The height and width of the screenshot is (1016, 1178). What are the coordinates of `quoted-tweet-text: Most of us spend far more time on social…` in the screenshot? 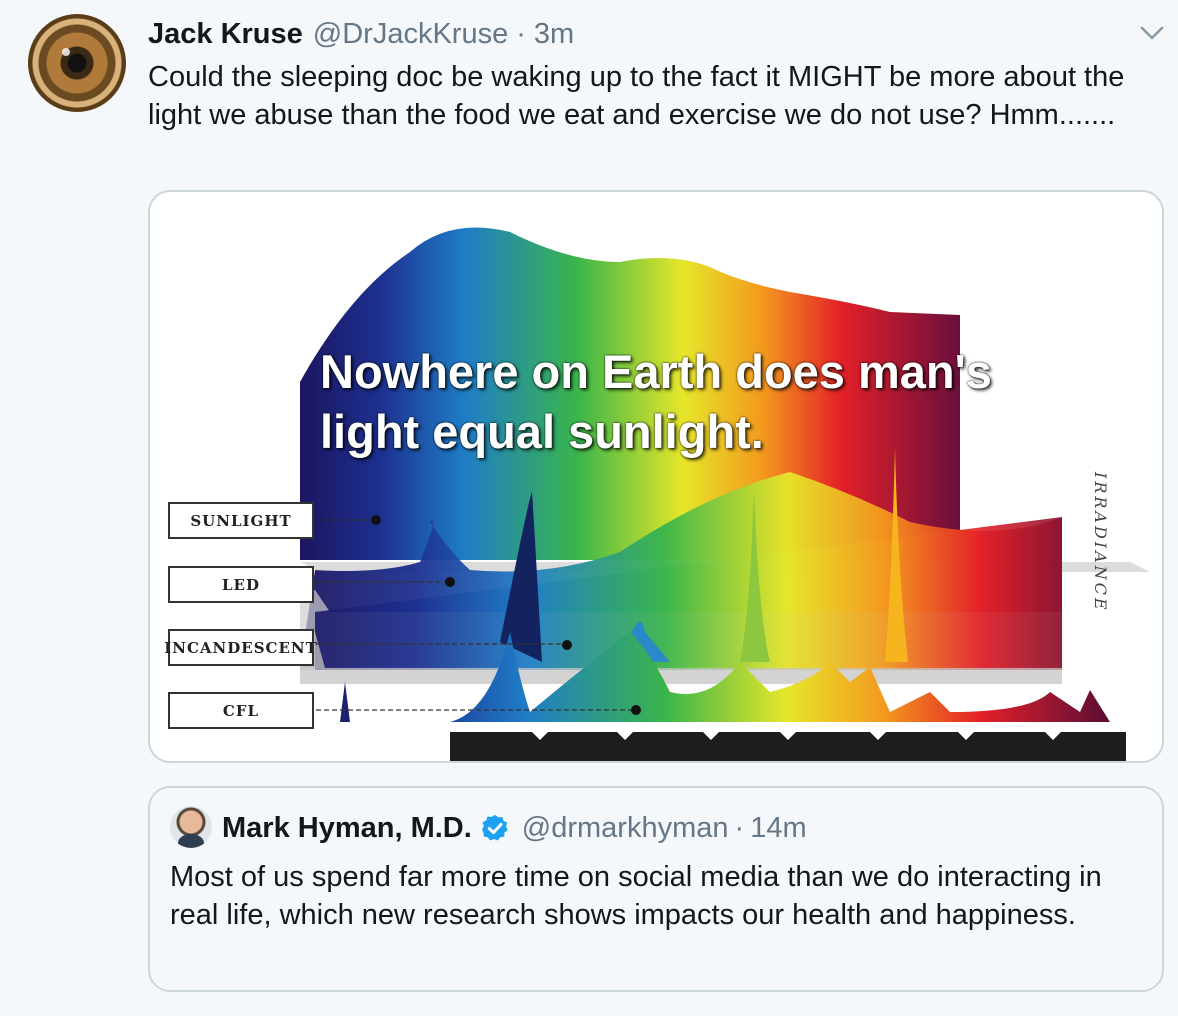 It's located at (636, 896).